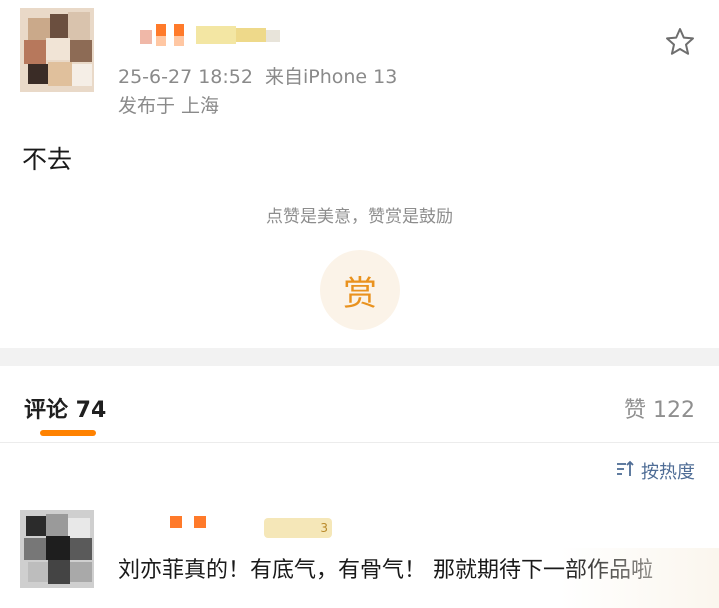  I want to click on tab-active-indicator, so click(68, 433).